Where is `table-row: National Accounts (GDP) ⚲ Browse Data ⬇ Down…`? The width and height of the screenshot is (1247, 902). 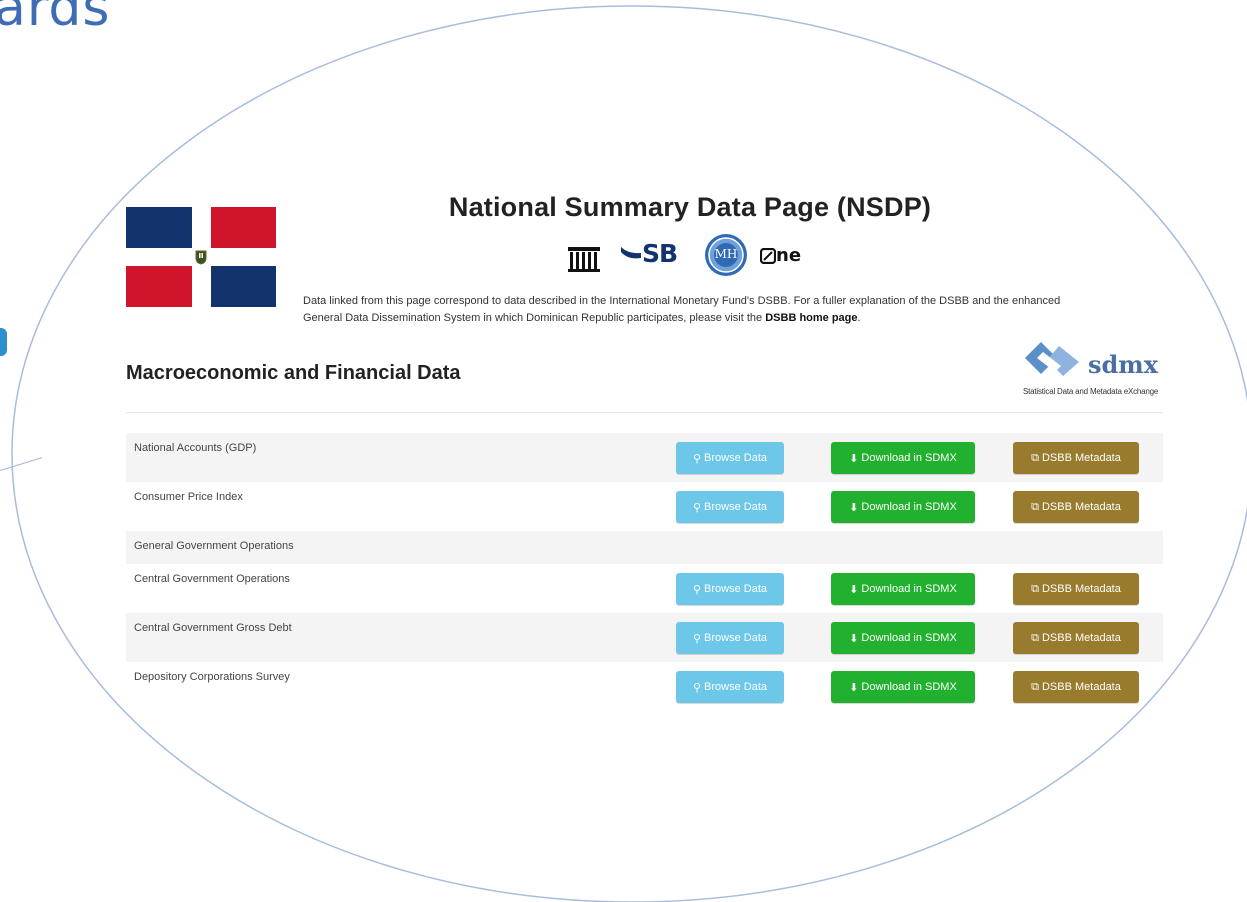 table-row: National Accounts (GDP) ⚲ Browse Data ⬇ Down… is located at coordinates (644, 457).